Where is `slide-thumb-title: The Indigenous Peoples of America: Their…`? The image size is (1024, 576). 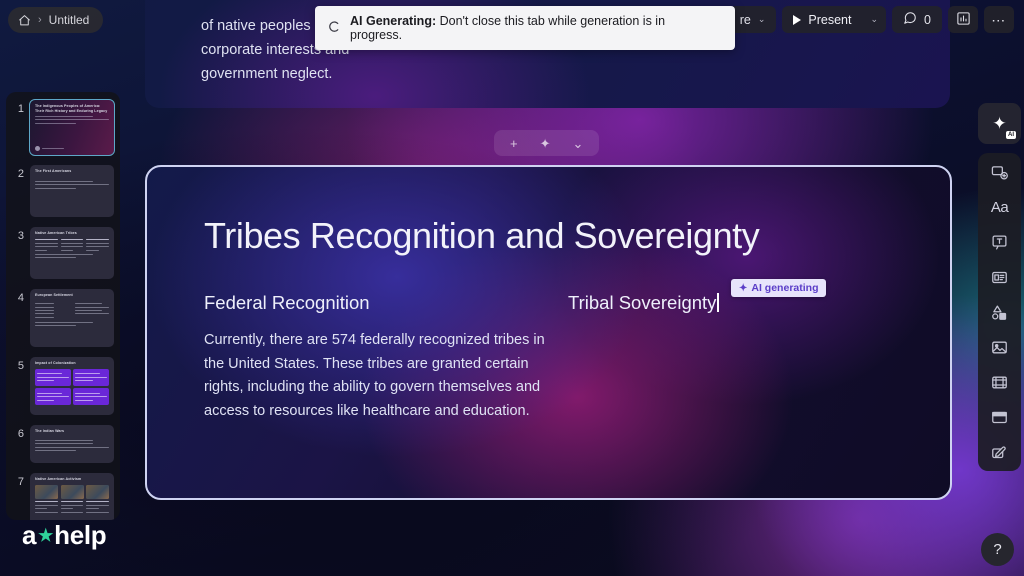
slide-thumb-title: The Indigenous Peoples of America: Their… is located at coordinates (71, 108).